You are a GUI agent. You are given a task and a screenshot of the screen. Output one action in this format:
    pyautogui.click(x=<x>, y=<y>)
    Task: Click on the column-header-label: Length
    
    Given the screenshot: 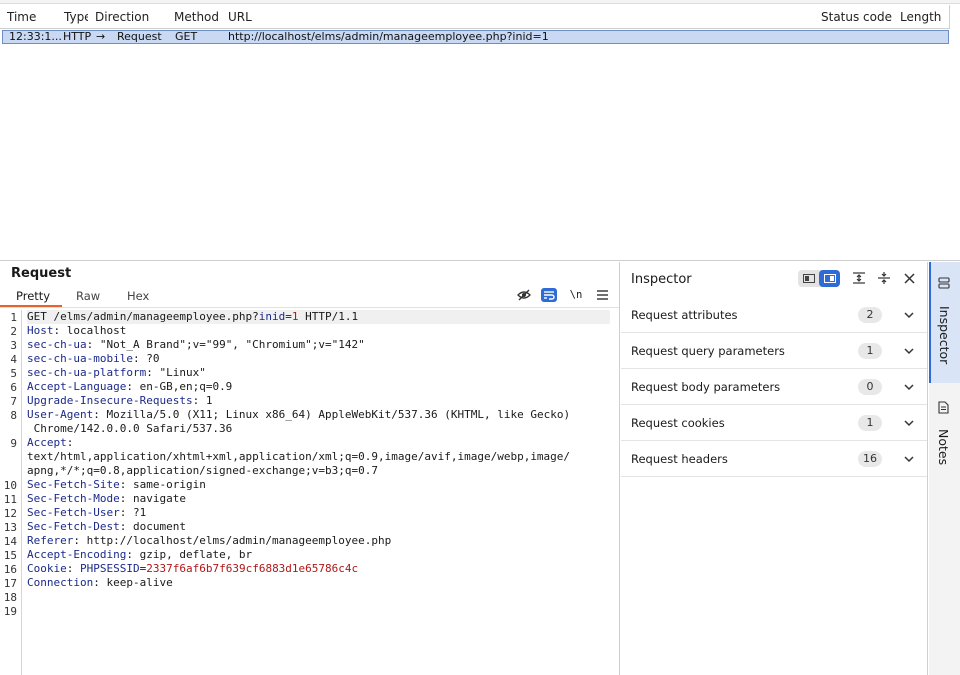 What is the action you would take?
    pyautogui.click(x=921, y=16)
    